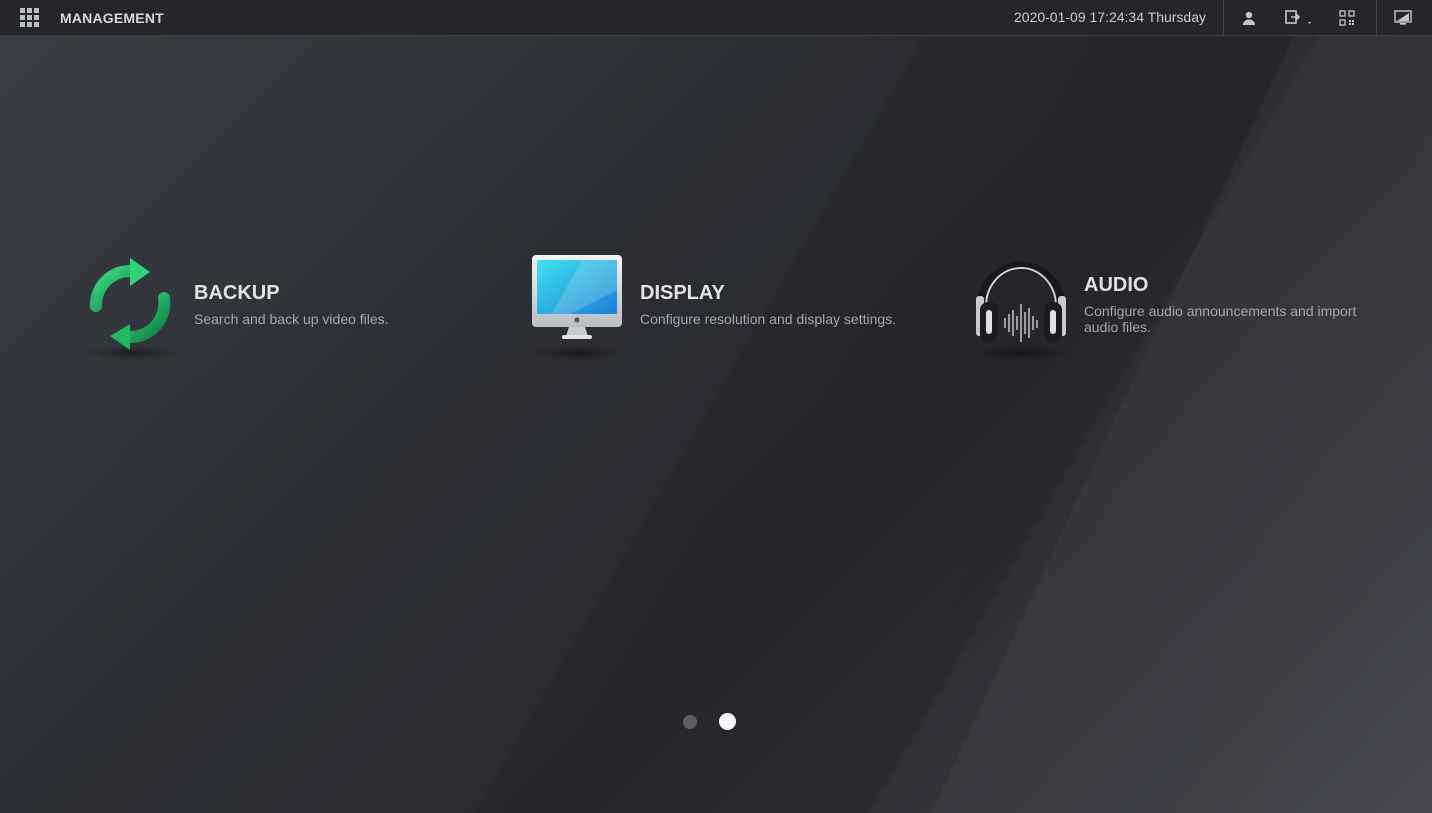  I want to click on grid-menu-icon, so click(30, 18).